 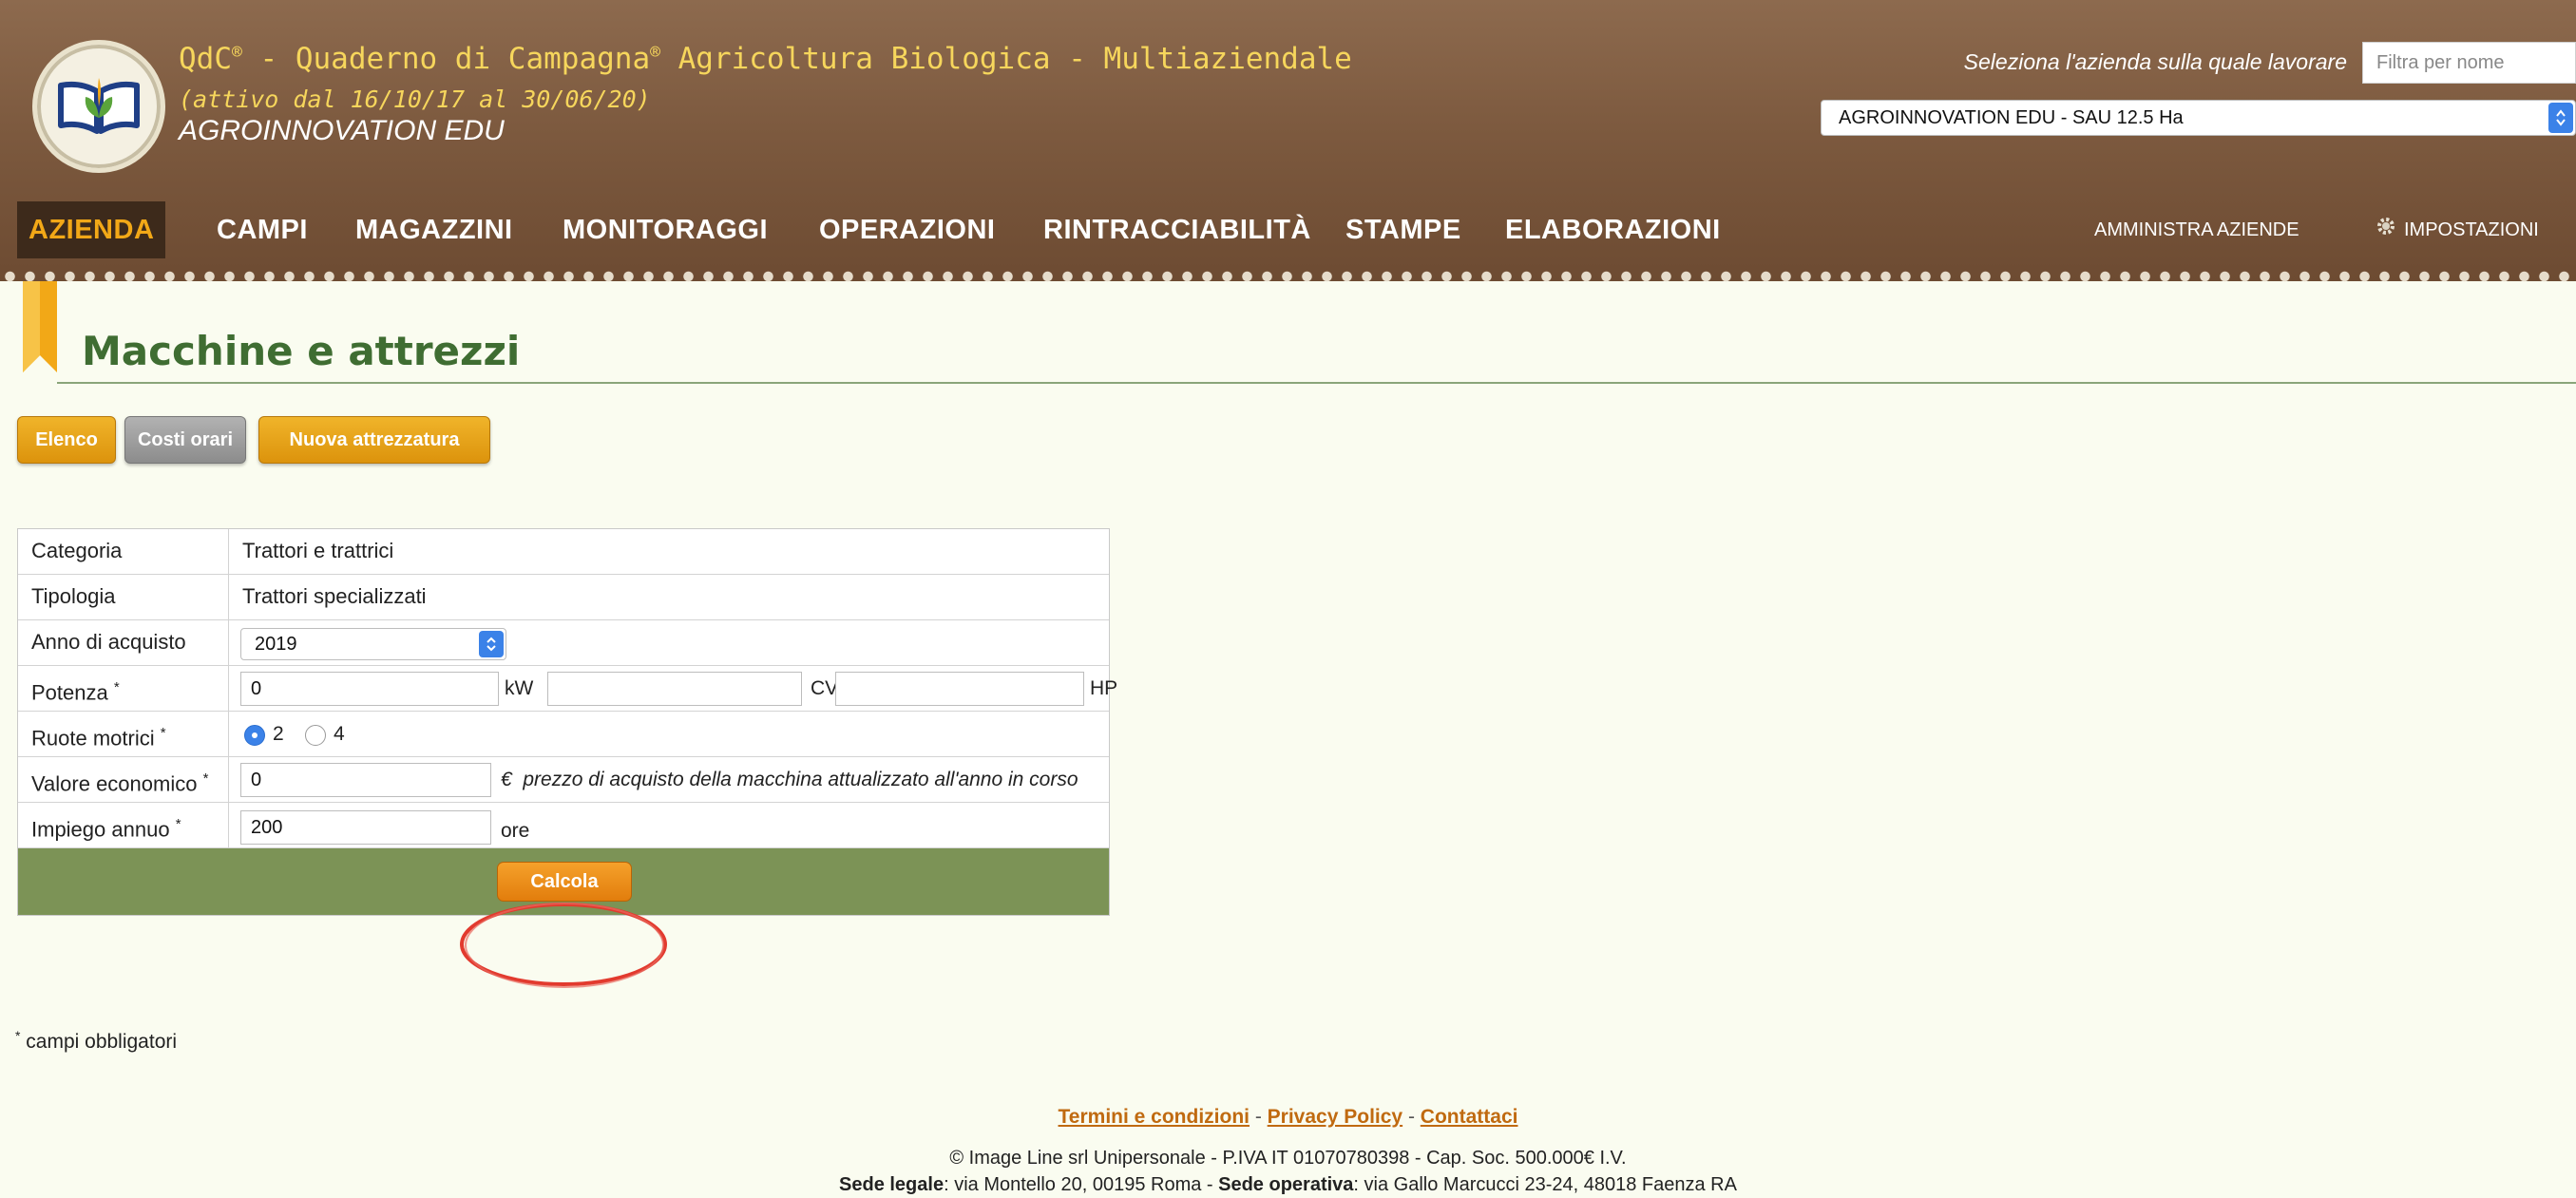 What do you see at coordinates (278, 734) in the screenshot?
I see `ruote-option-2-label: 2` at bounding box center [278, 734].